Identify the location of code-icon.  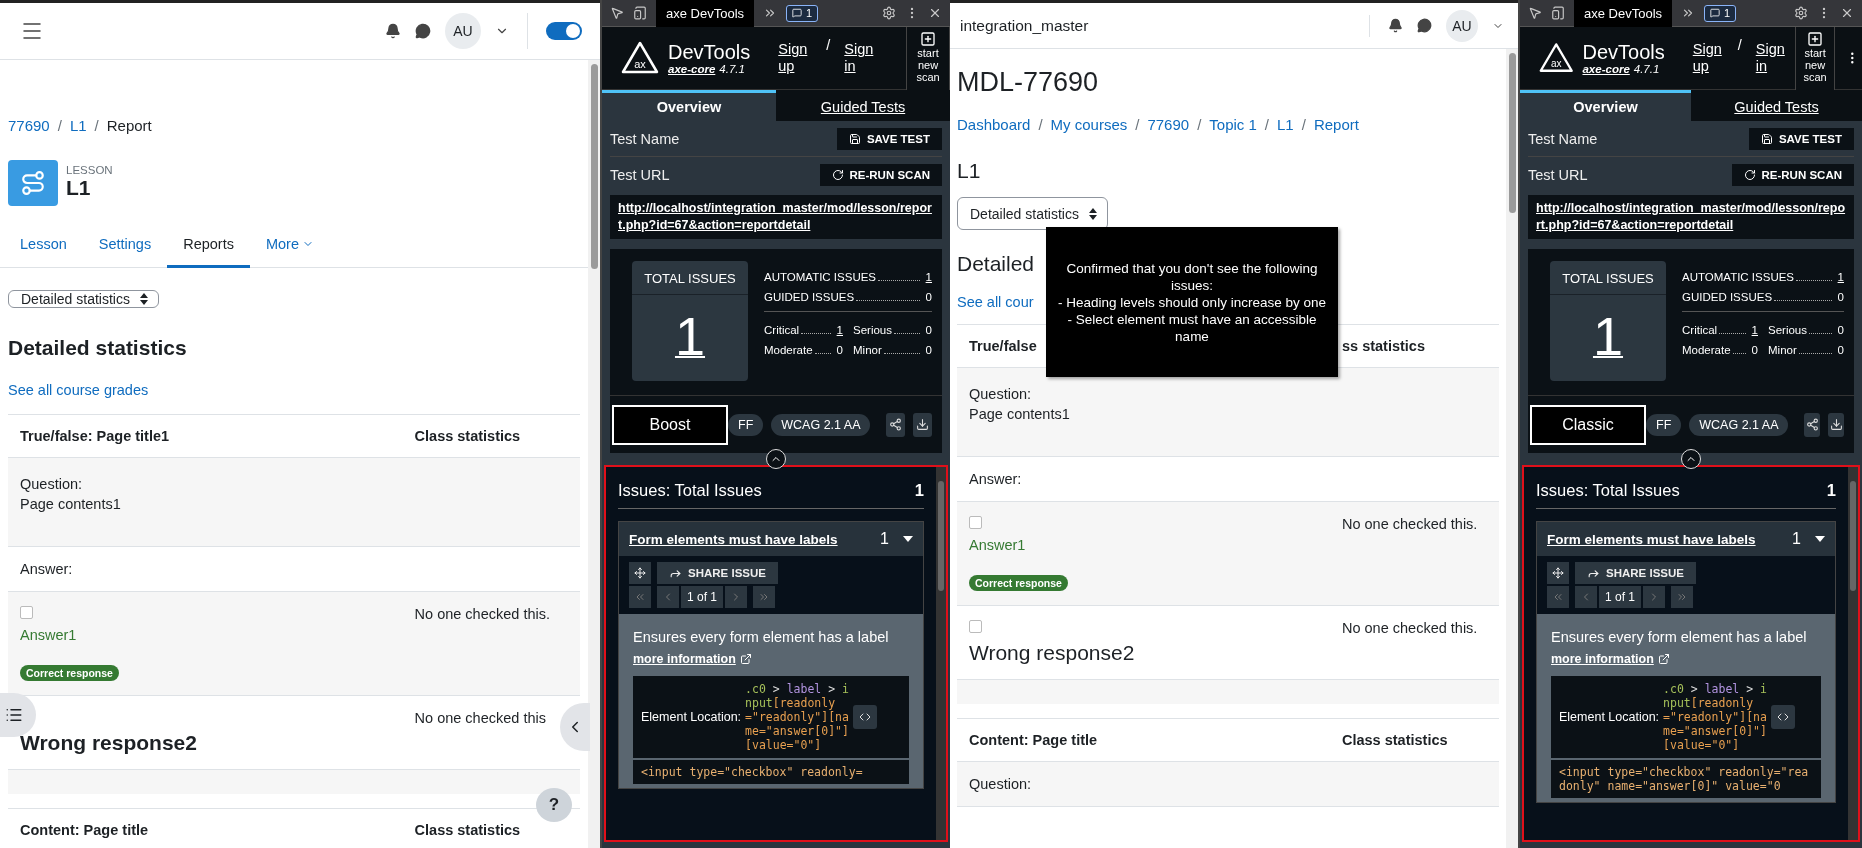
(1783, 717).